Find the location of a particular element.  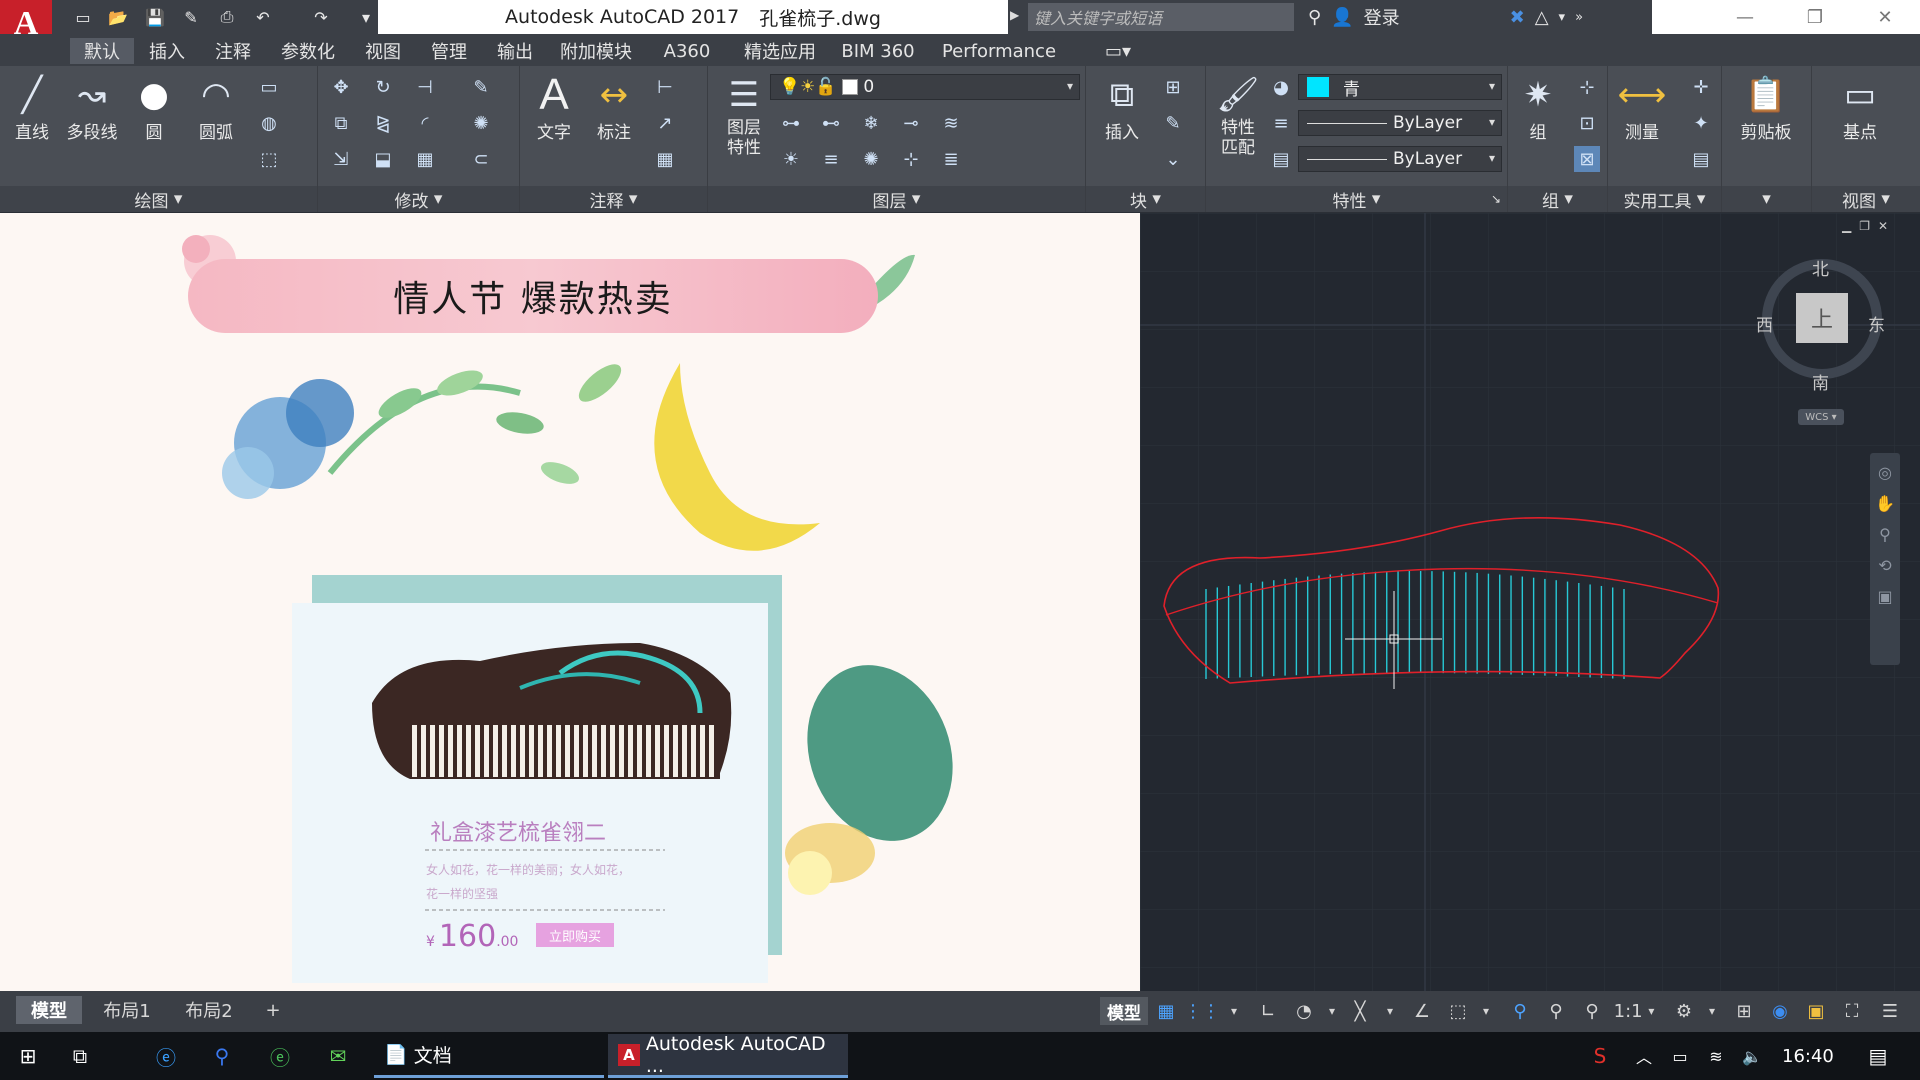

volume-icon: 🔈 is located at coordinates (1752, 1056).